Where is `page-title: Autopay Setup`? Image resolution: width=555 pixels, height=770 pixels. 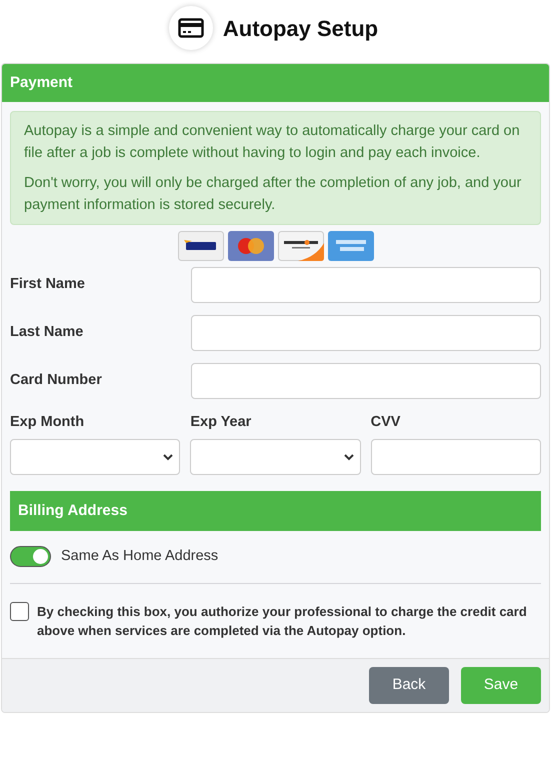 page-title: Autopay Setup is located at coordinates (300, 28).